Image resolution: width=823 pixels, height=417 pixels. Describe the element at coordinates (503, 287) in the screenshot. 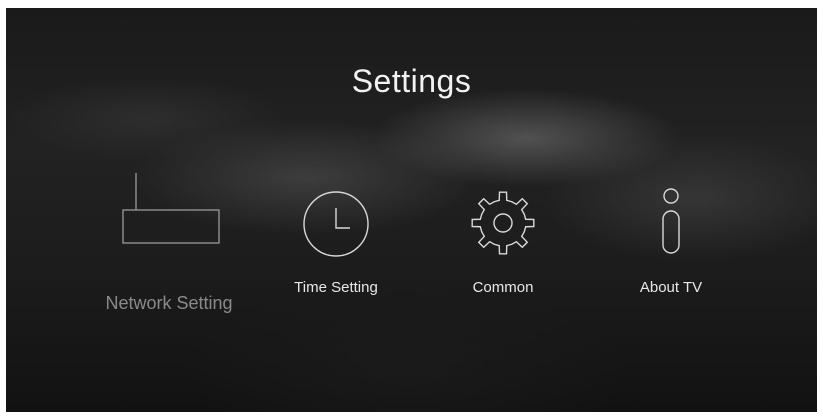

I see `menu-item-label: Common` at that location.